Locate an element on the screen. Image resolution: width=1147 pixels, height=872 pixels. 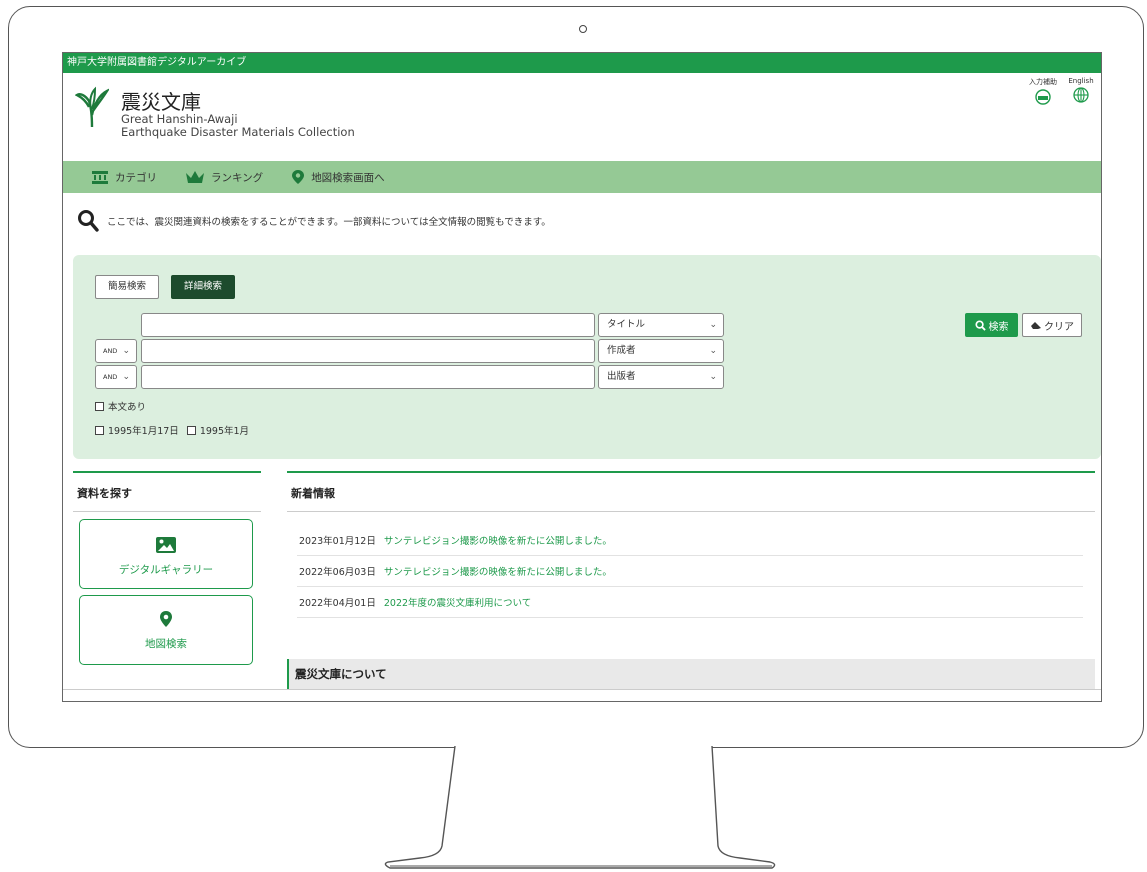
date1-checkbox is located at coordinates (99, 430).